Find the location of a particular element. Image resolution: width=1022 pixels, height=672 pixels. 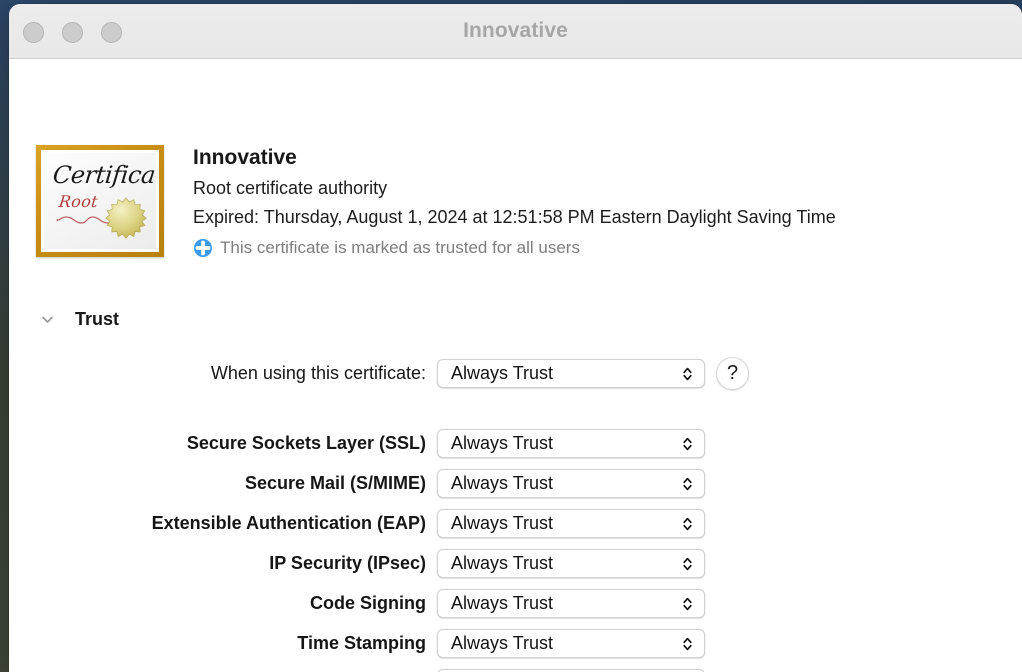

trust-primary-label: When using this certificate: is located at coordinates (318, 373).